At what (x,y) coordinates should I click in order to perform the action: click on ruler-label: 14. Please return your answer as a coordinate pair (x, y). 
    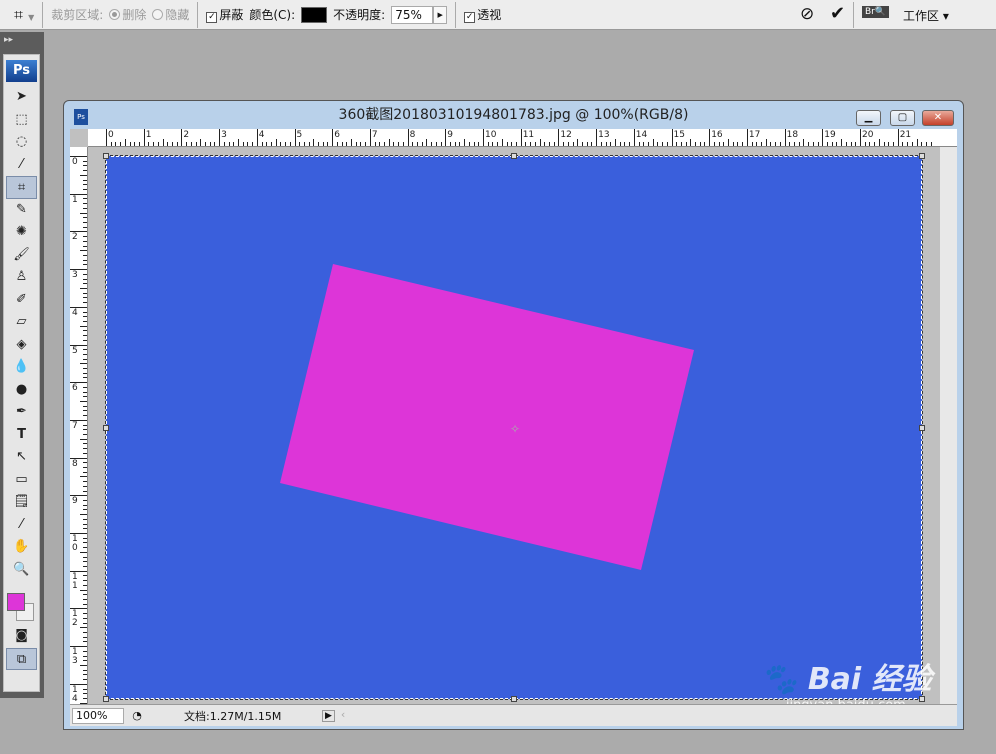
    Looking at the image, I should click on (641, 135).